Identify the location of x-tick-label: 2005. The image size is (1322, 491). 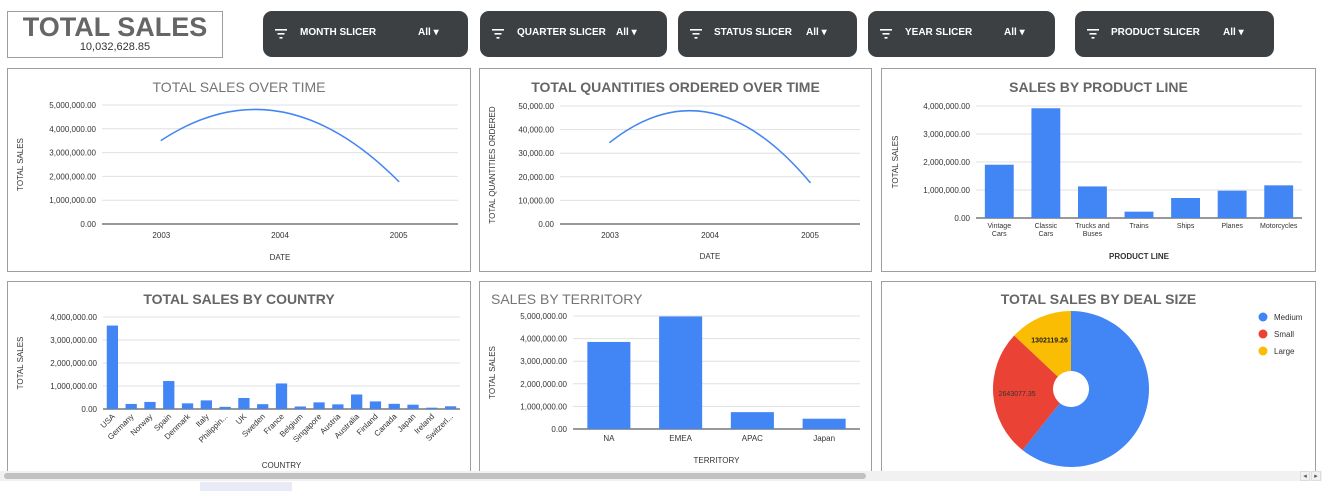
(810, 235).